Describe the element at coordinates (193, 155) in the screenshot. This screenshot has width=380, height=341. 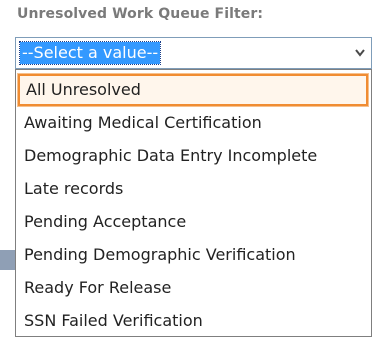
I see `option-demographic-data-entry-incomplete: Demographic Data Entry Incomplete` at that location.